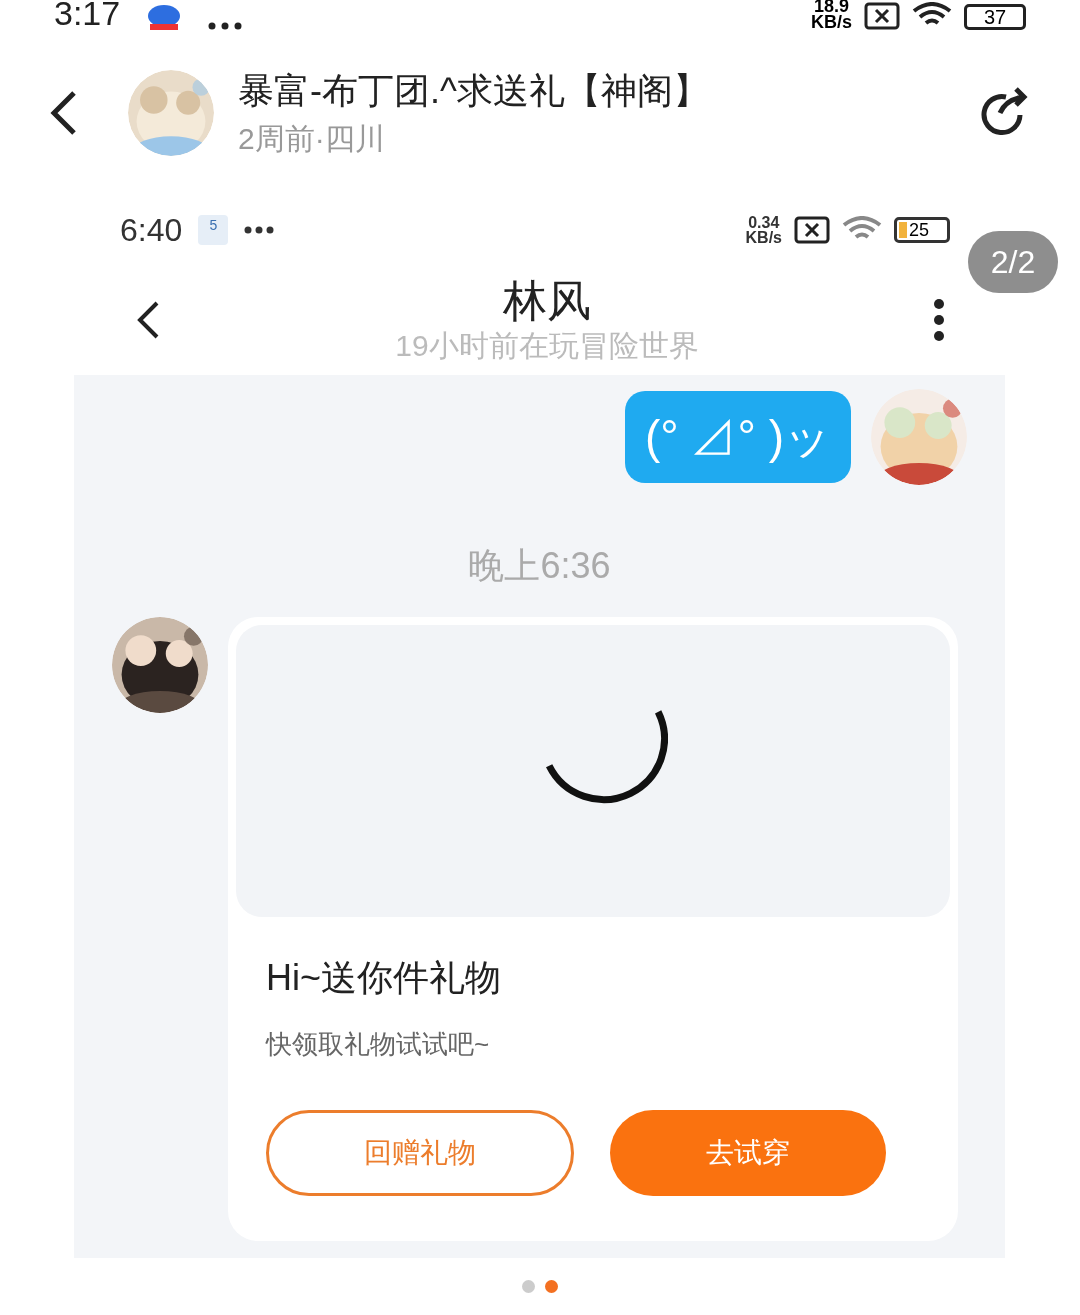  I want to click on post-meta: 2周前·四川, so click(312, 138).